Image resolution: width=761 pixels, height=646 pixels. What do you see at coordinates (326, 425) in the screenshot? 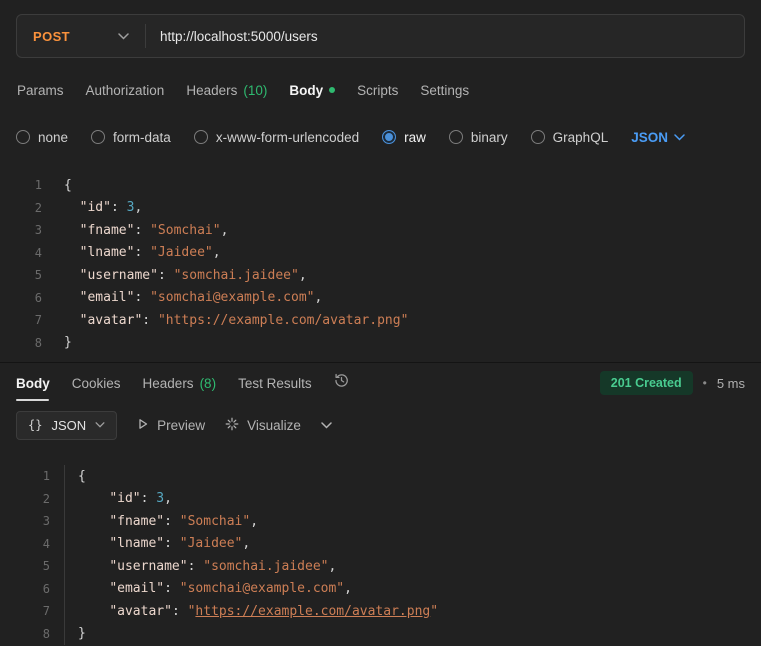
I see `more-options-chevron` at bounding box center [326, 425].